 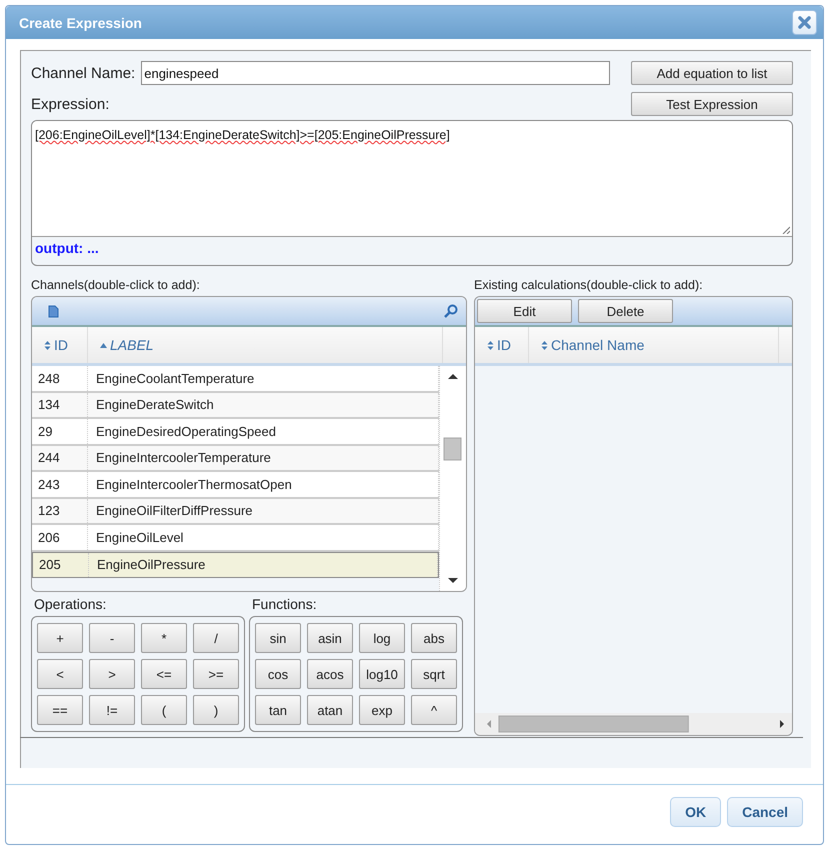 What do you see at coordinates (235, 538) in the screenshot?
I see `table-row: 206 EngineOilLevel` at bounding box center [235, 538].